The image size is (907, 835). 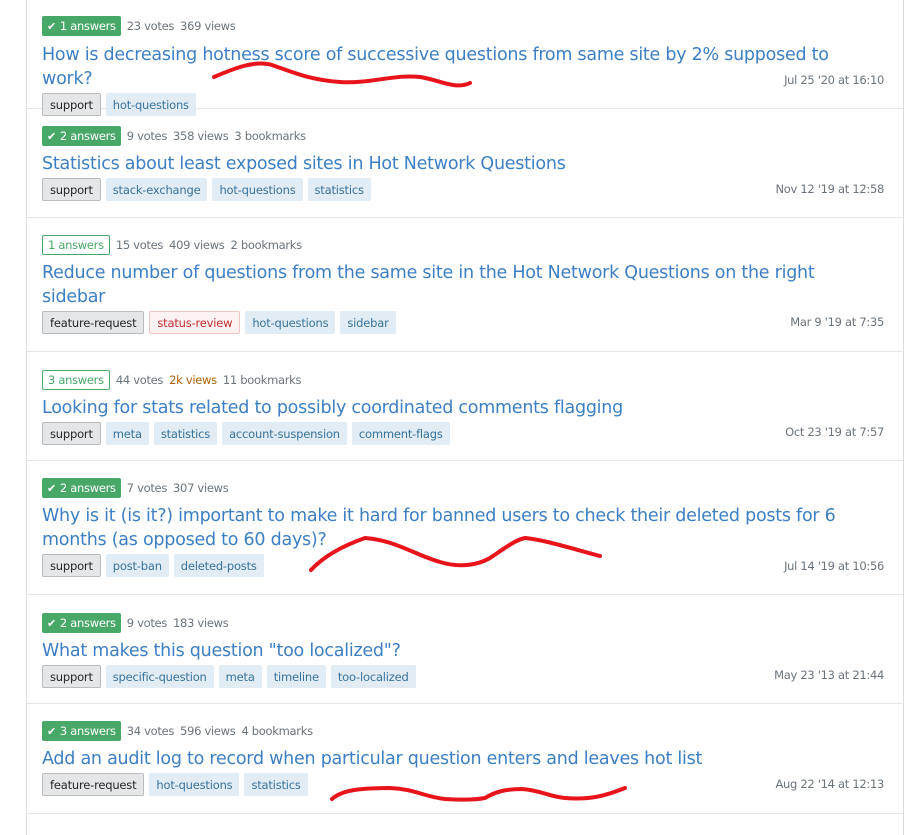 I want to click on views-count: 358 views, so click(x=201, y=136).